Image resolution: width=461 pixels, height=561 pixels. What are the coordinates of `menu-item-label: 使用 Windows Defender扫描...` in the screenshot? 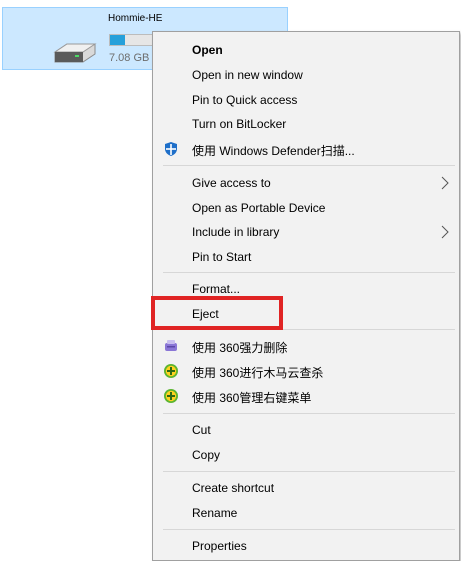 It's located at (273, 151).